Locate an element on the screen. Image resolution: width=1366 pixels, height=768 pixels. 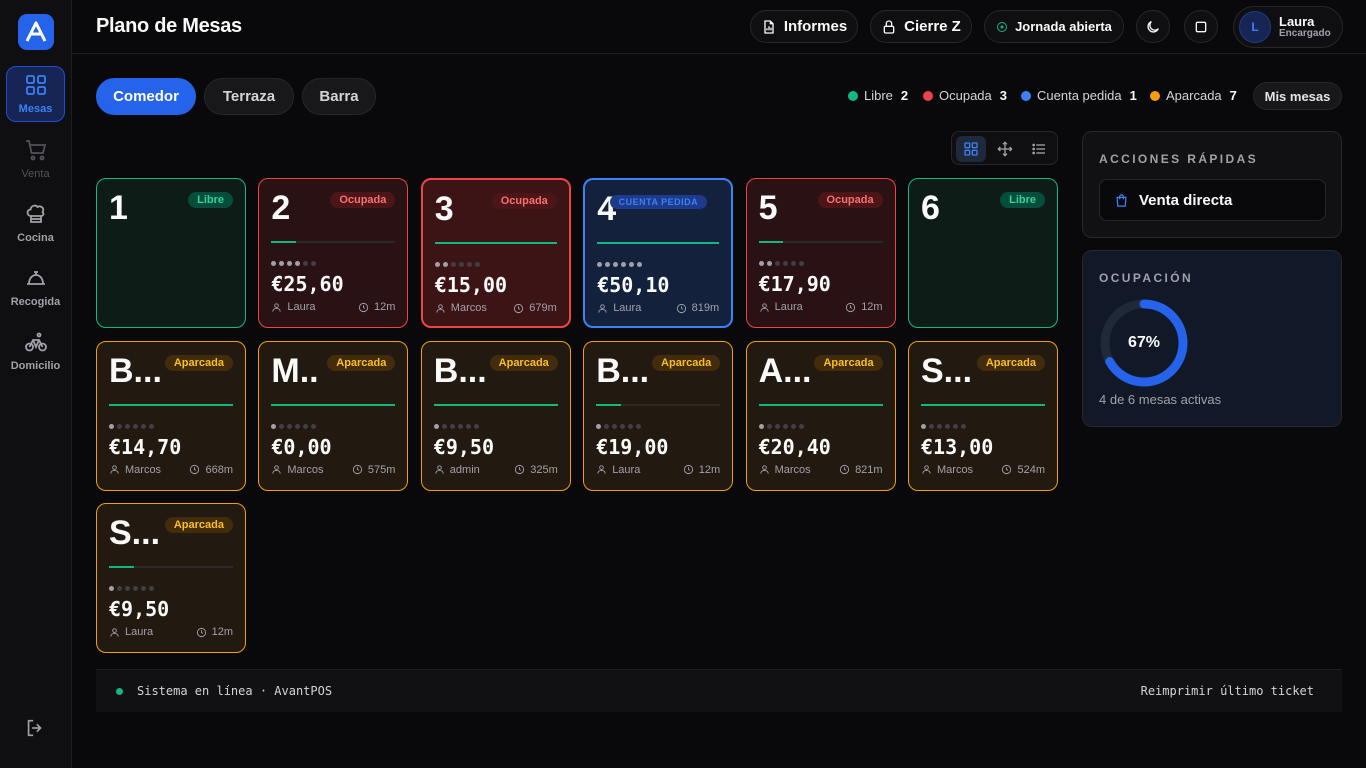
table-card: B... Aparcada €9,50 admin 325m is located at coordinates (495, 415).